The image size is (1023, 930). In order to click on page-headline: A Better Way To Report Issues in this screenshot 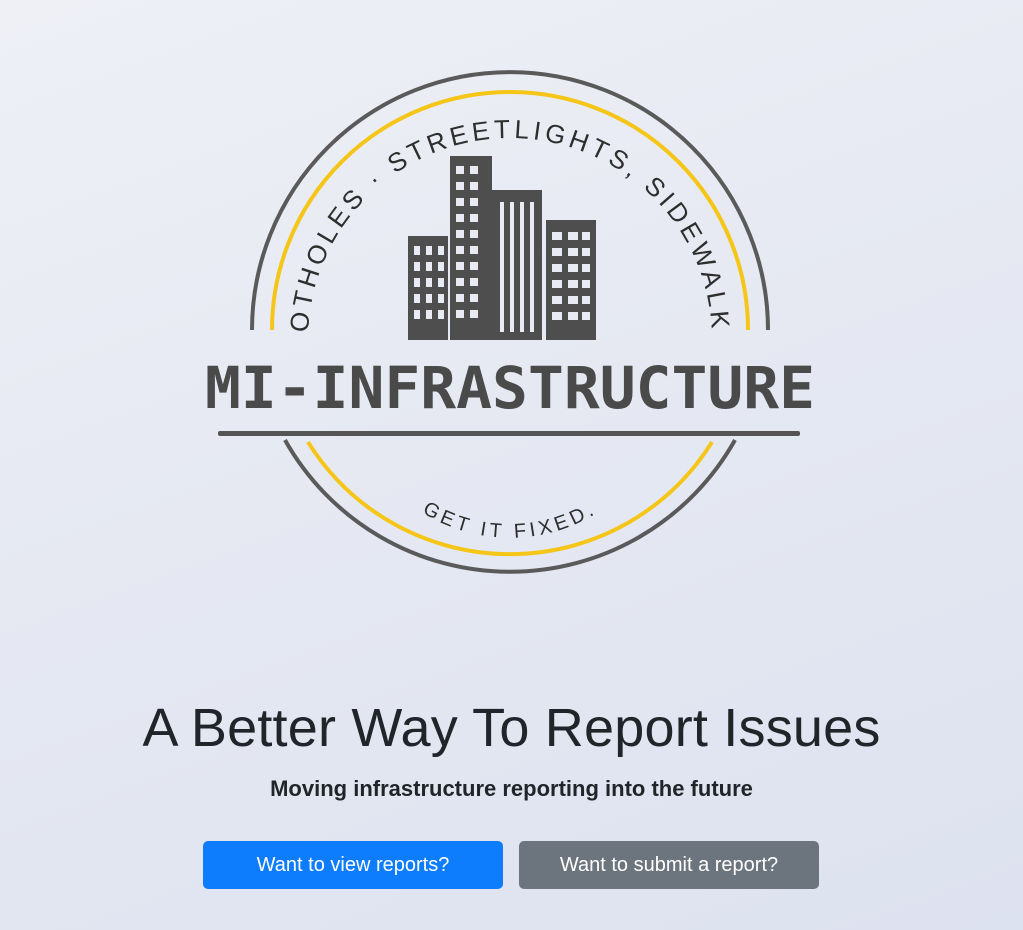, I will do `click(511, 728)`.